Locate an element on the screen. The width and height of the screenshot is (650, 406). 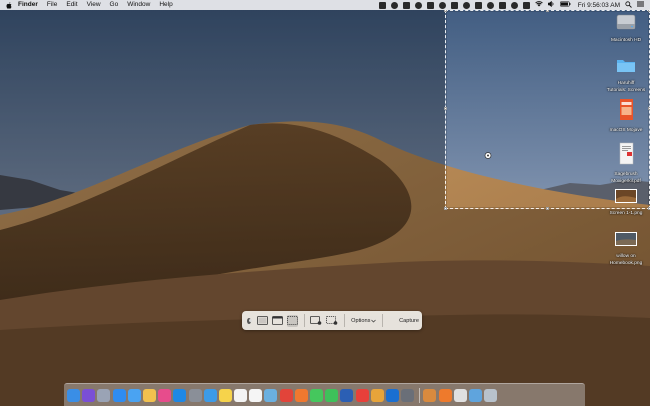
mouse-cursor-icon is located at coordinates (488, 155).